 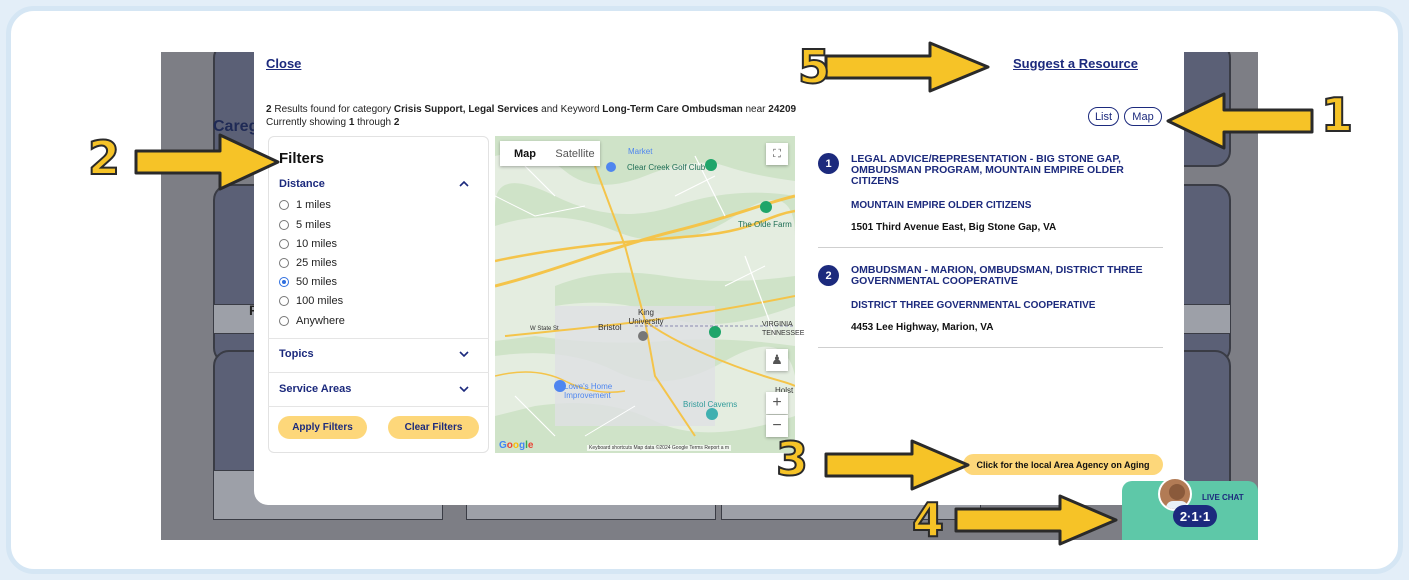 What do you see at coordinates (922, 327) in the screenshot?
I see `result-address: 4453 Lee Highway, Marion, VA` at bounding box center [922, 327].